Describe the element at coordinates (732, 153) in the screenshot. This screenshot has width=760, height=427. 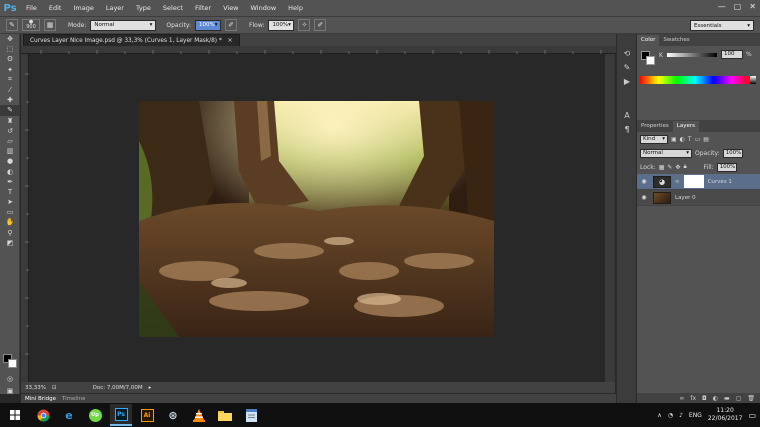
I see `layer-opacity-input: 100%` at that location.